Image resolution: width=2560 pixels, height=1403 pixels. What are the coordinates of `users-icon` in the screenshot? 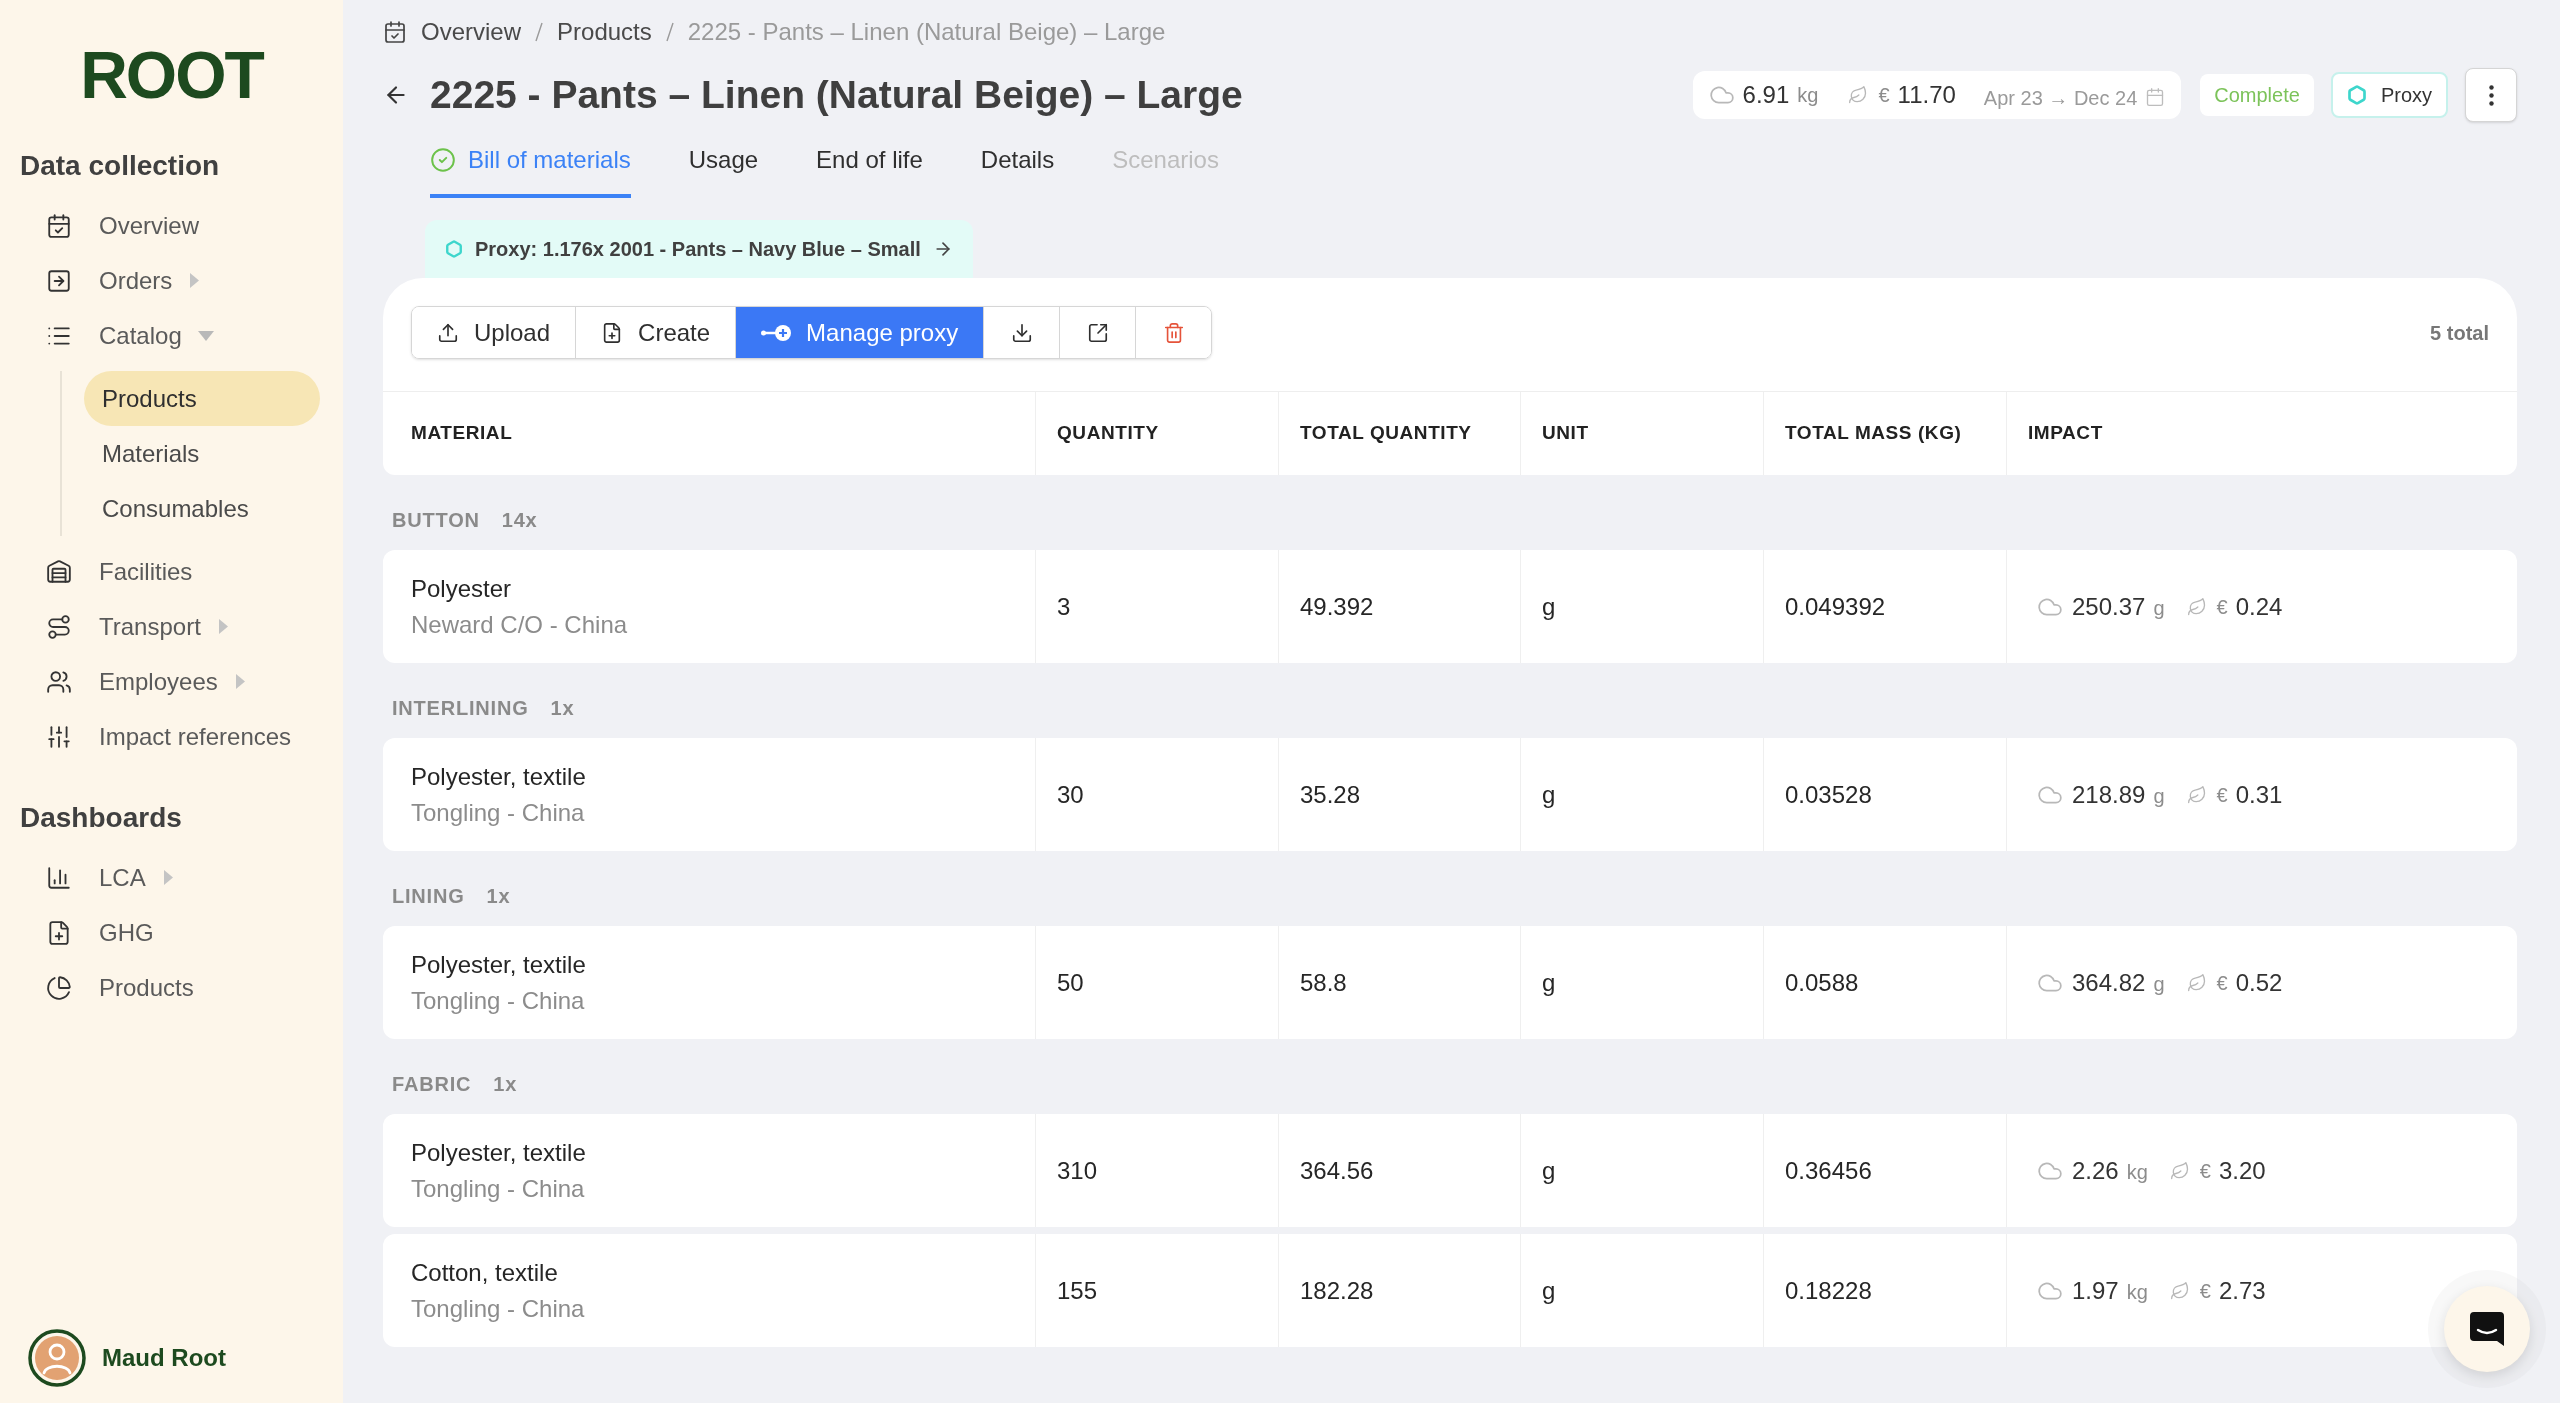 It's located at (59, 681).